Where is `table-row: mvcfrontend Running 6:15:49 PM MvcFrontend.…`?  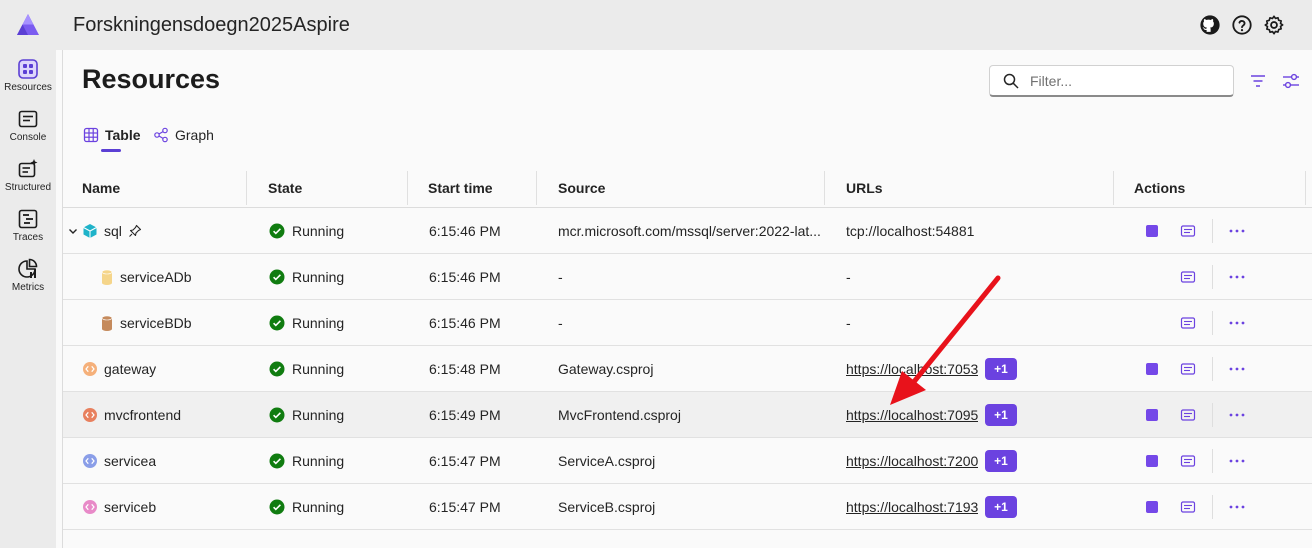 table-row: mvcfrontend Running 6:15:49 PM MvcFrontend.… is located at coordinates (687, 415).